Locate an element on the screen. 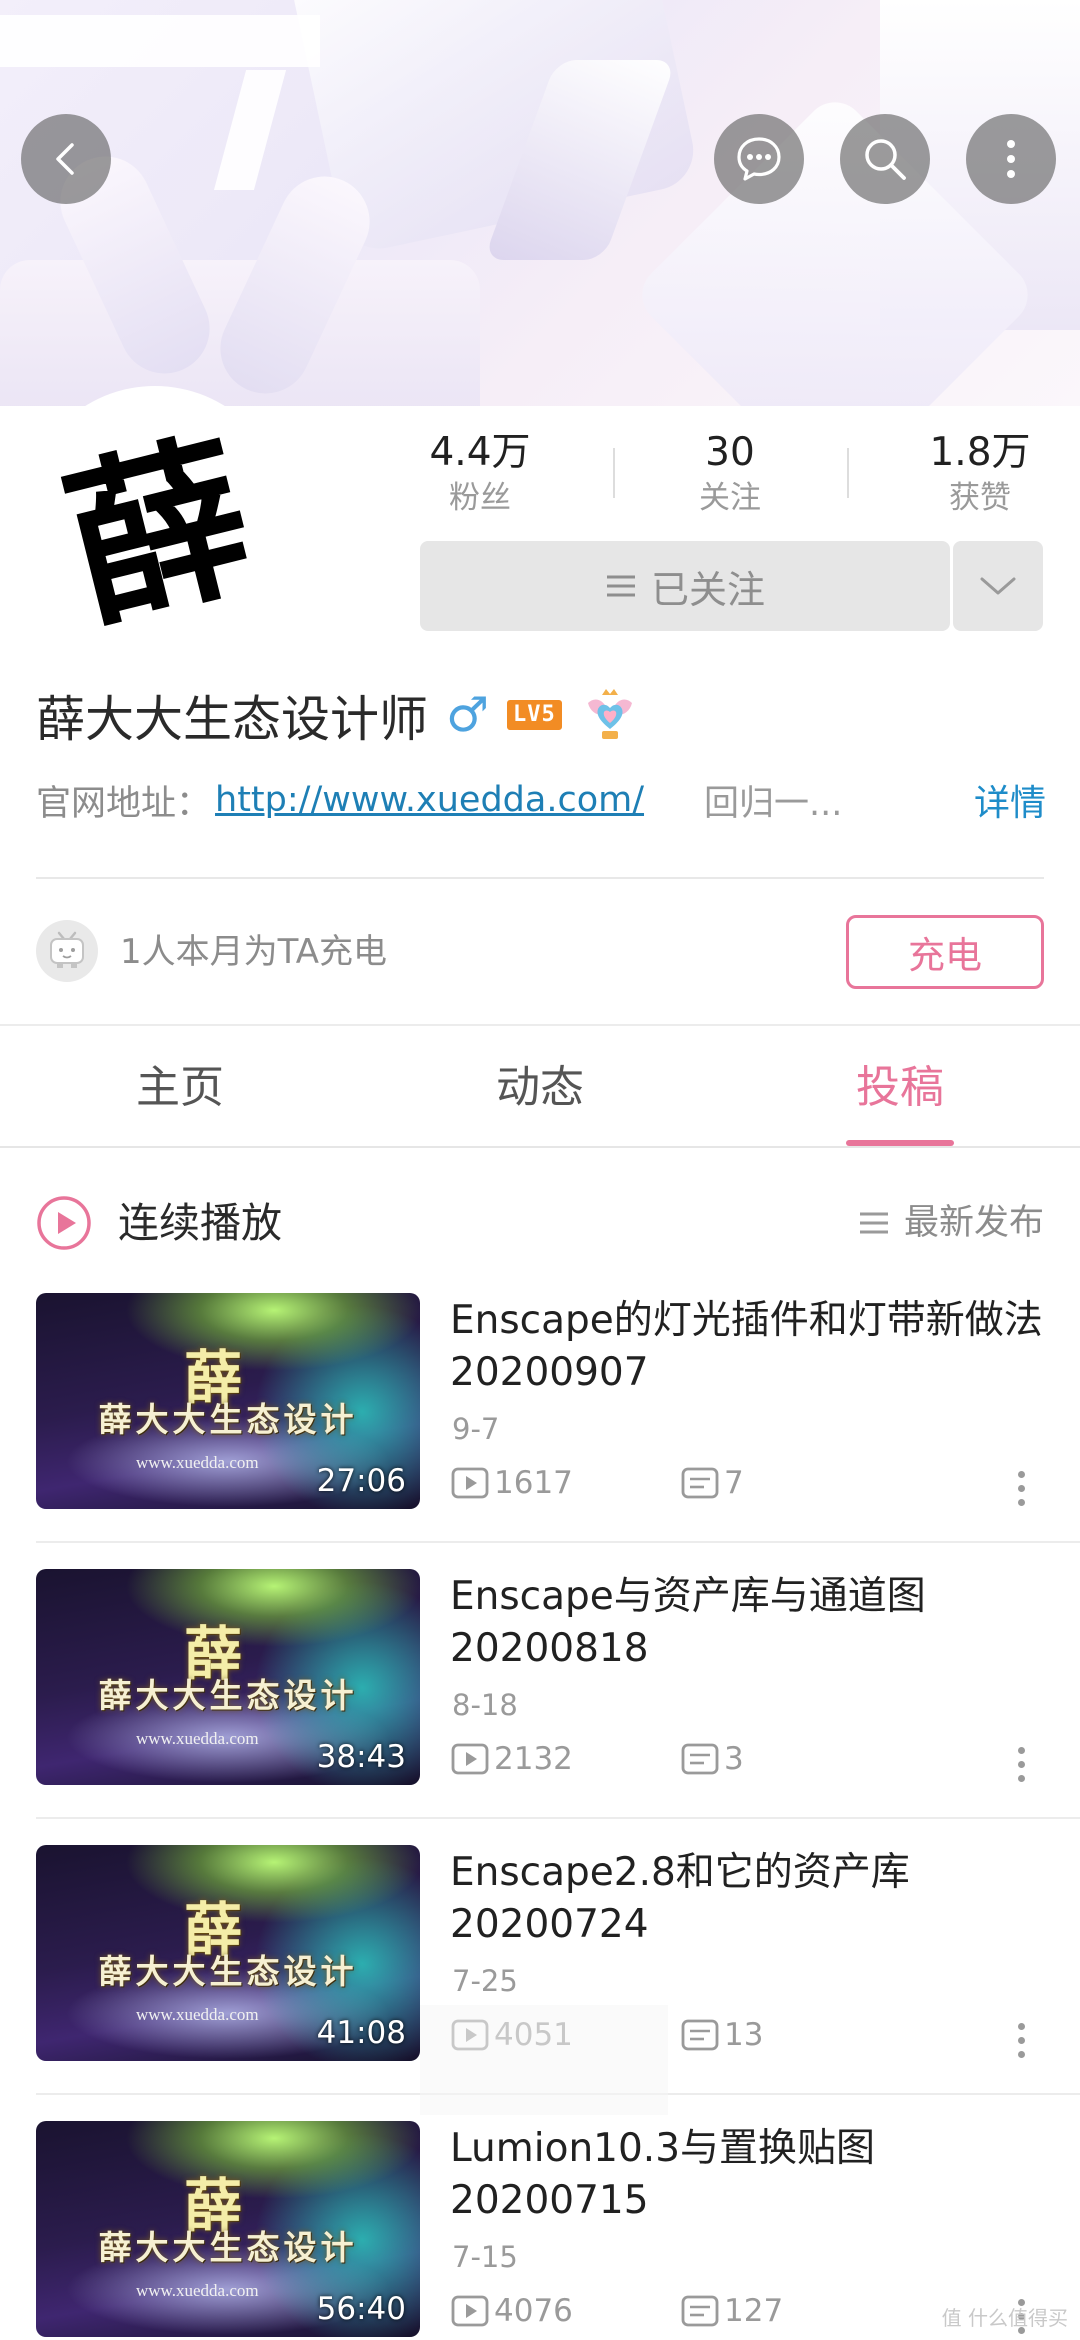  website-row: 官网地址： http://www.xuedda.com/ 回归一... 详情 is located at coordinates (541, 800).